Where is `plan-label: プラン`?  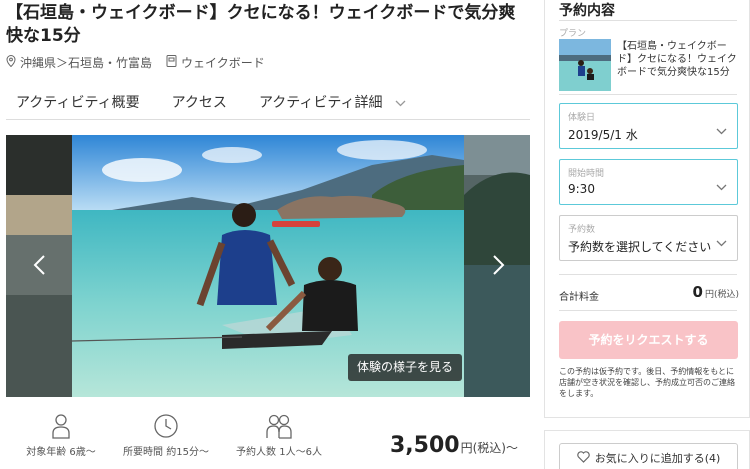
plan-label: プラン is located at coordinates (573, 34).